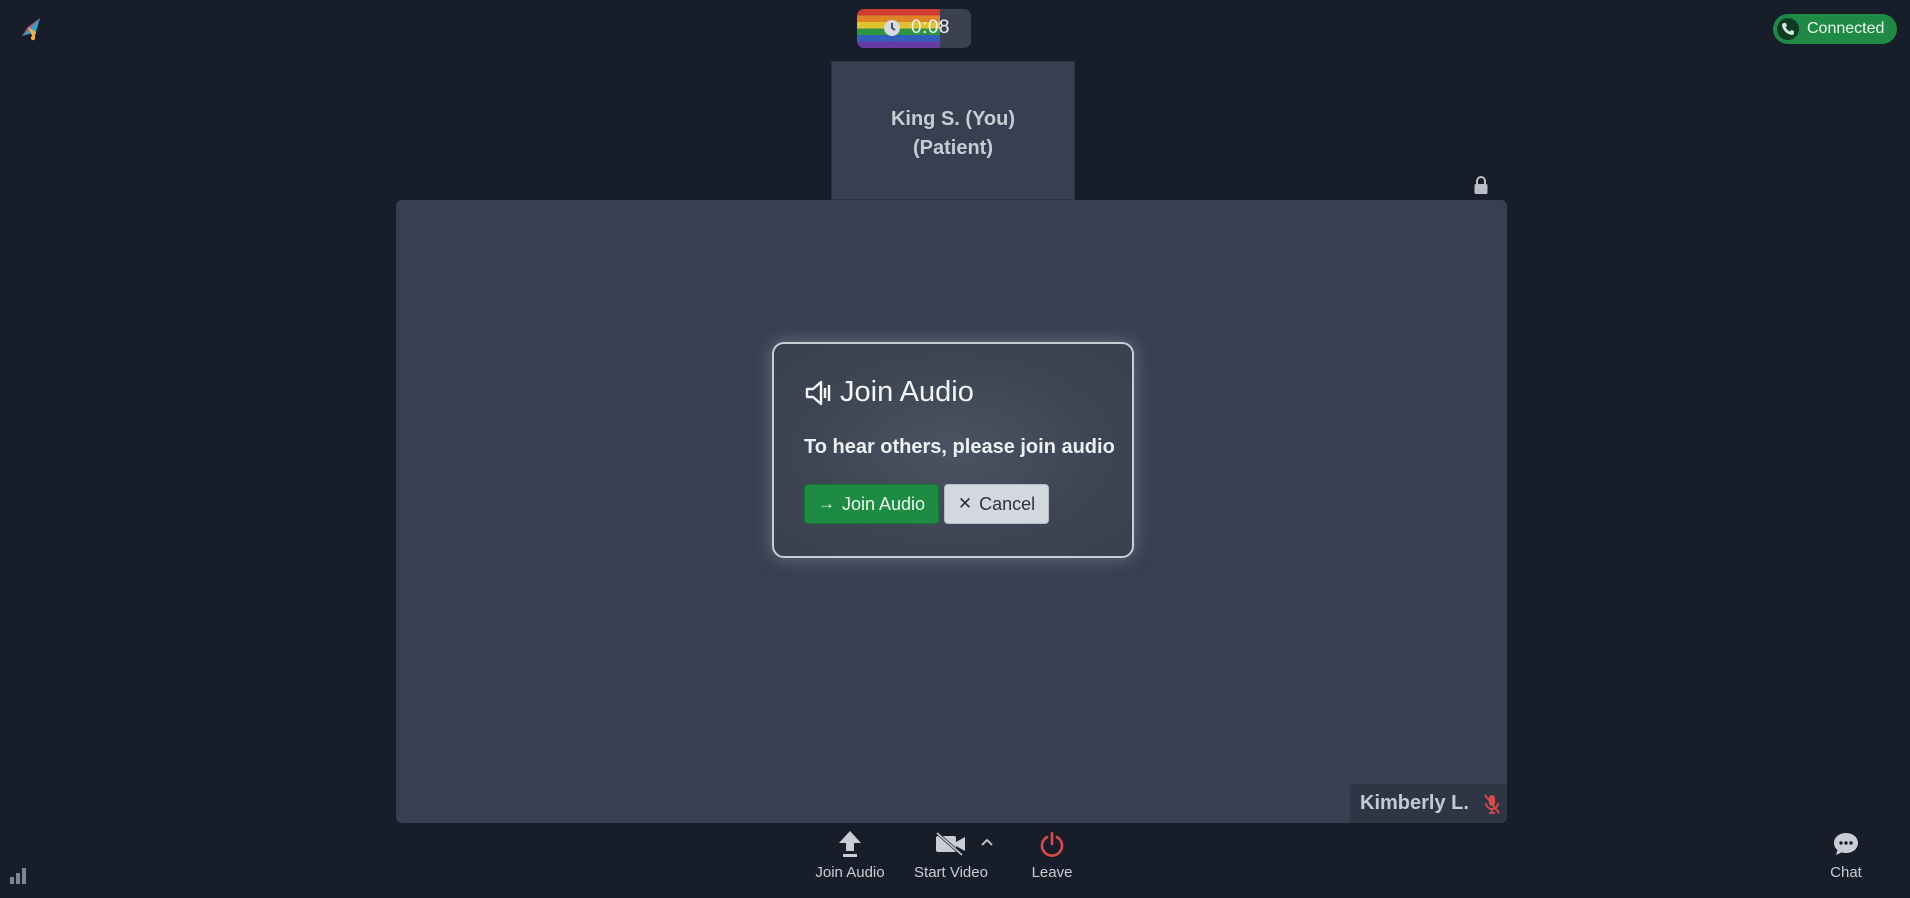 The image size is (1910, 898). What do you see at coordinates (1846, 844) in the screenshot?
I see `chat-bubble-icon` at bounding box center [1846, 844].